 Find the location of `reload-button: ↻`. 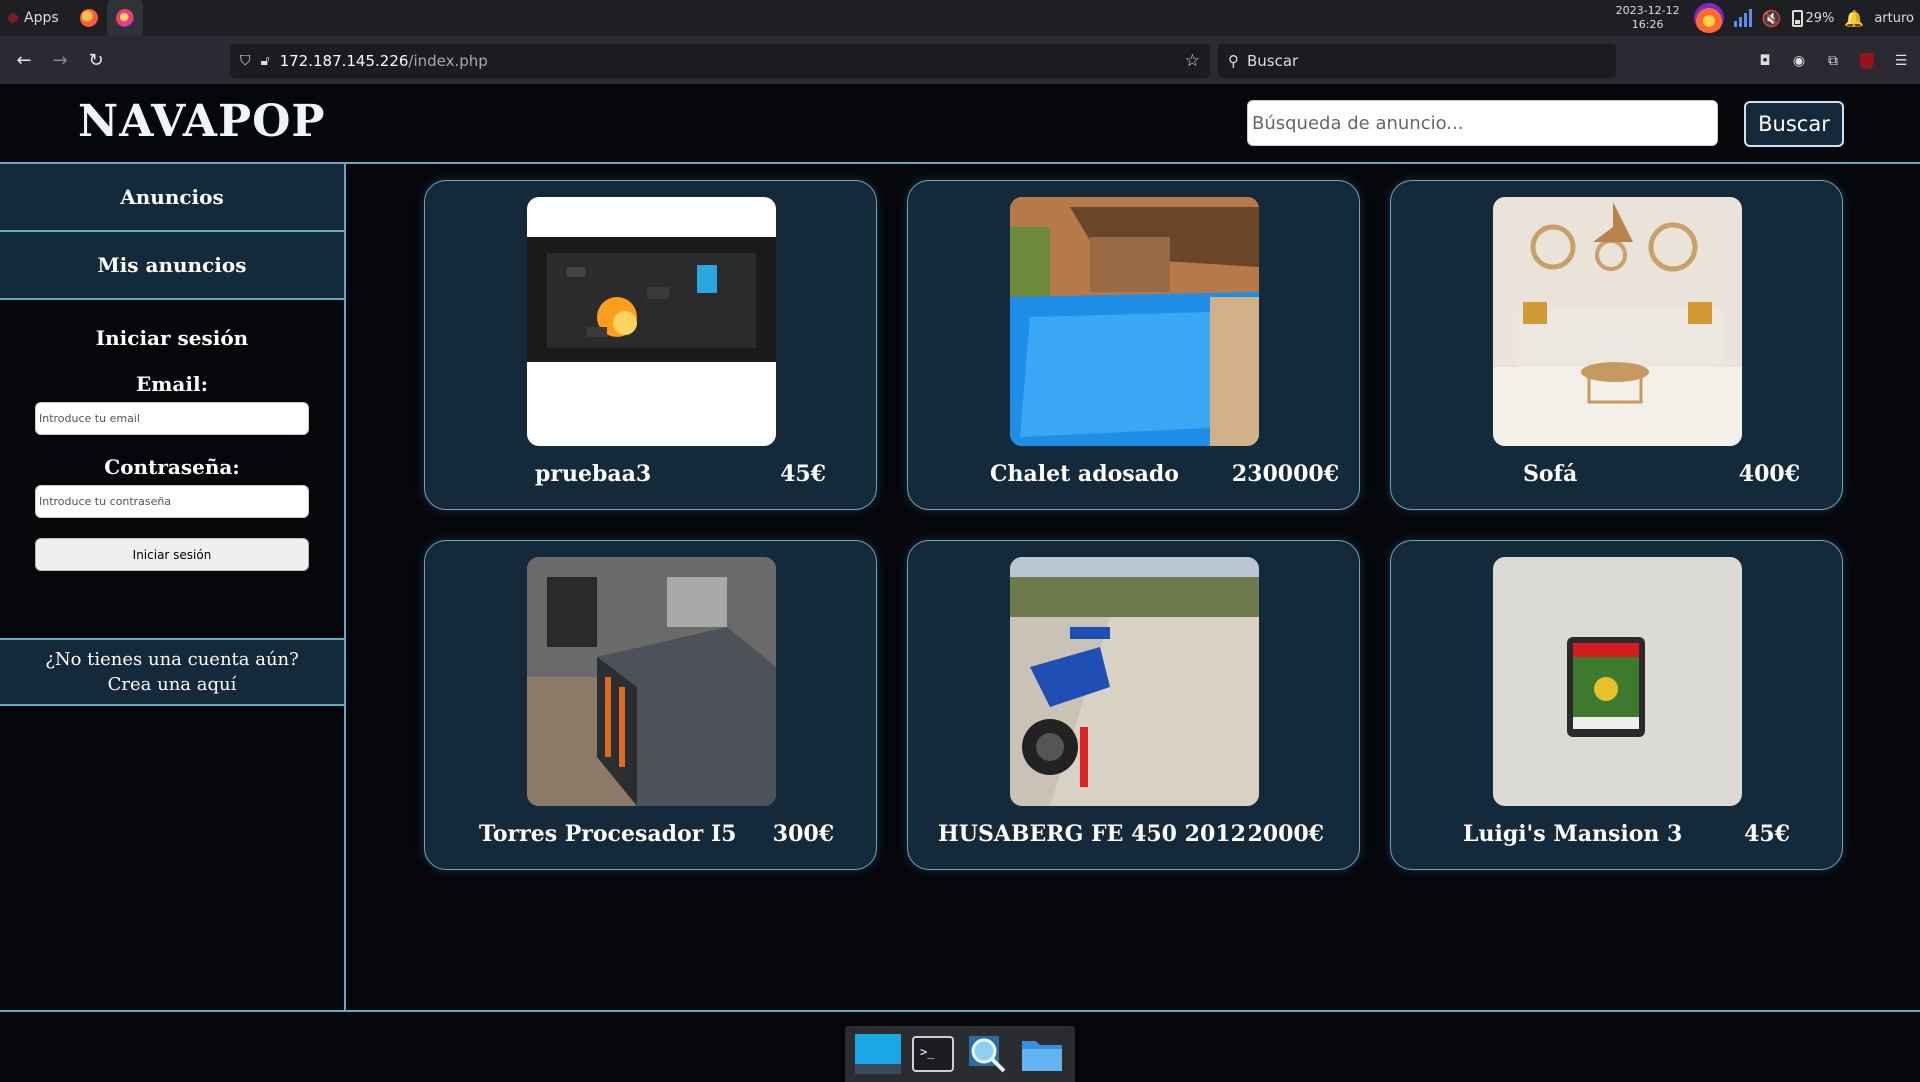

reload-button: ↻ is located at coordinates (96, 60).